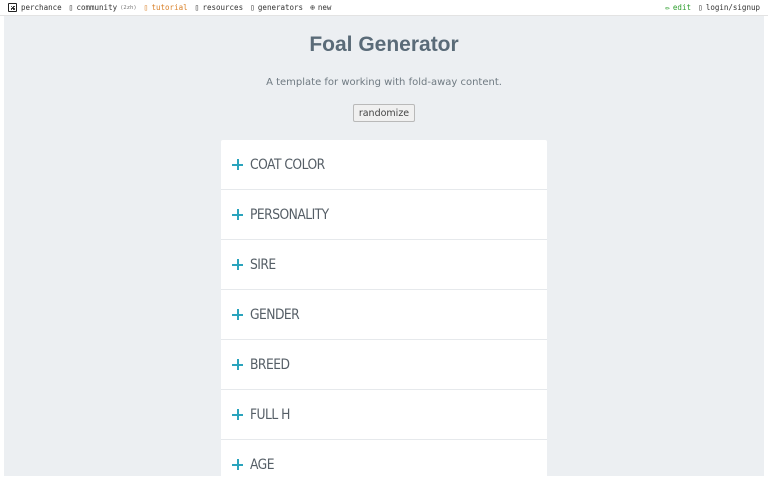  Describe the element at coordinates (197, 7) in the screenshot. I see `folder-icon: ▯` at that location.